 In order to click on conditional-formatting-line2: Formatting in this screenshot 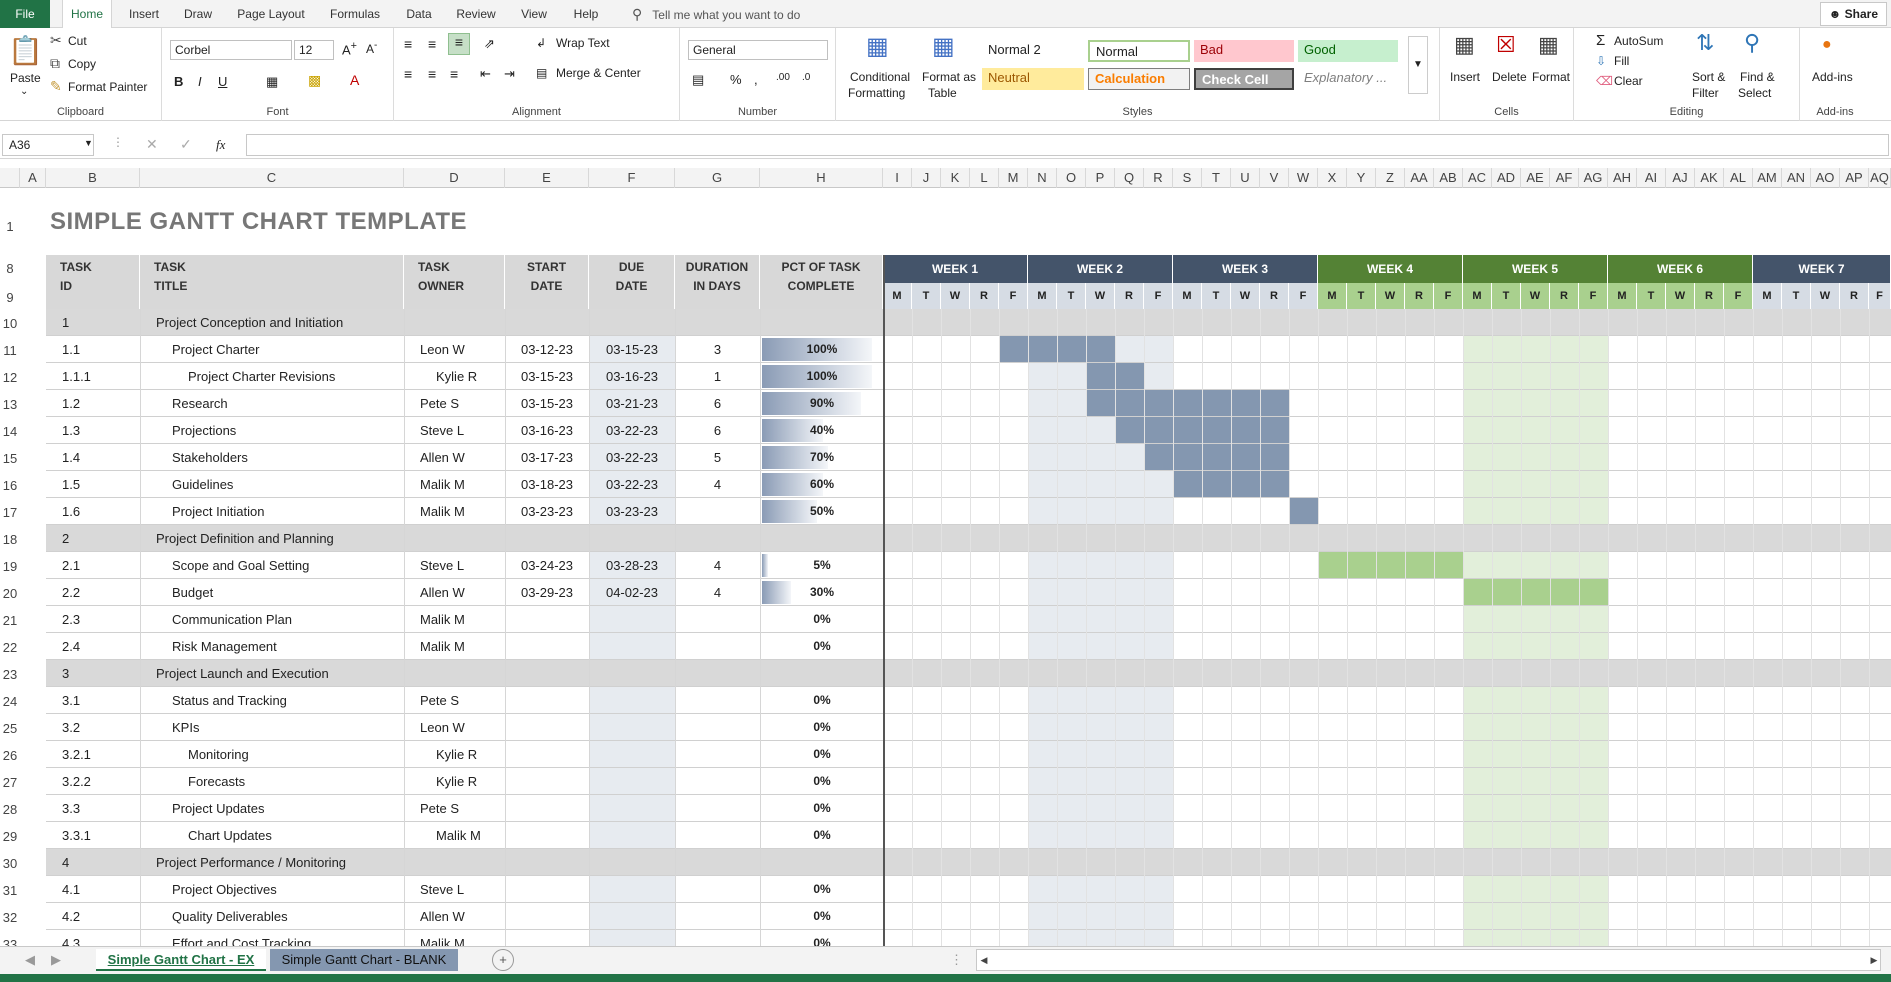, I will do `click(876, 93)`.